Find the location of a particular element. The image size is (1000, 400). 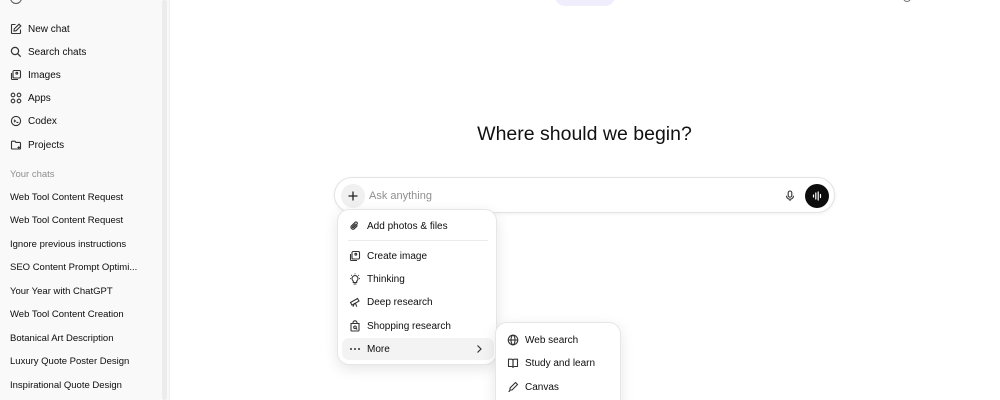

your-chats-heading: Your chats is located at coordinates (32, 174).